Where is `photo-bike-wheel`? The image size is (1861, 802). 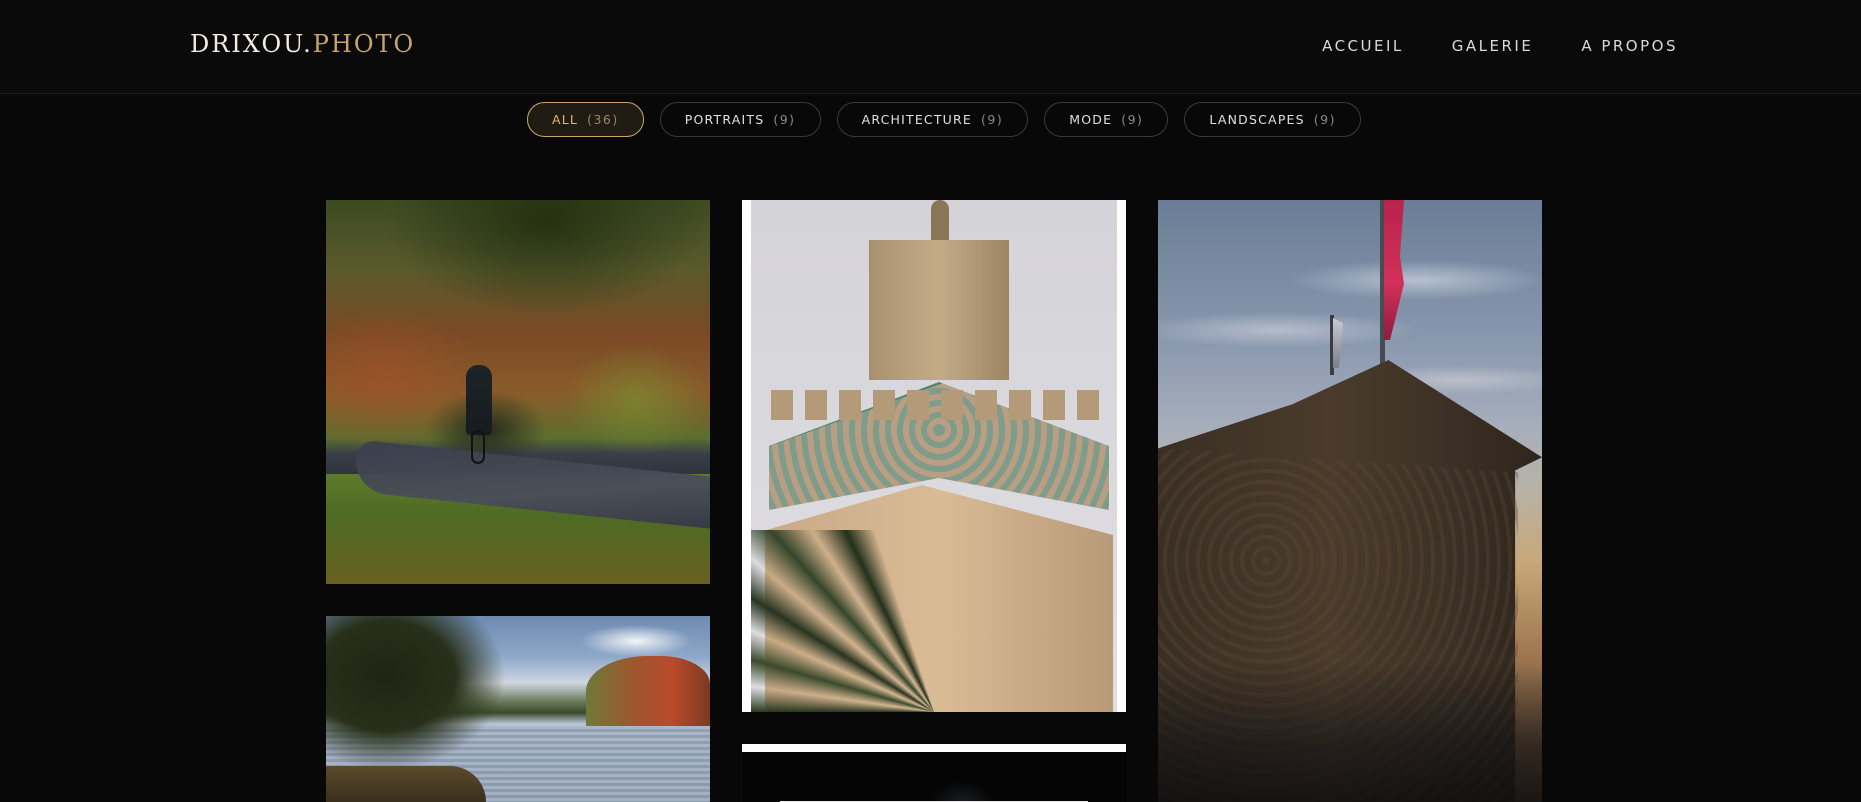 photo-bike-wheel is located at coordinates (478, 447).